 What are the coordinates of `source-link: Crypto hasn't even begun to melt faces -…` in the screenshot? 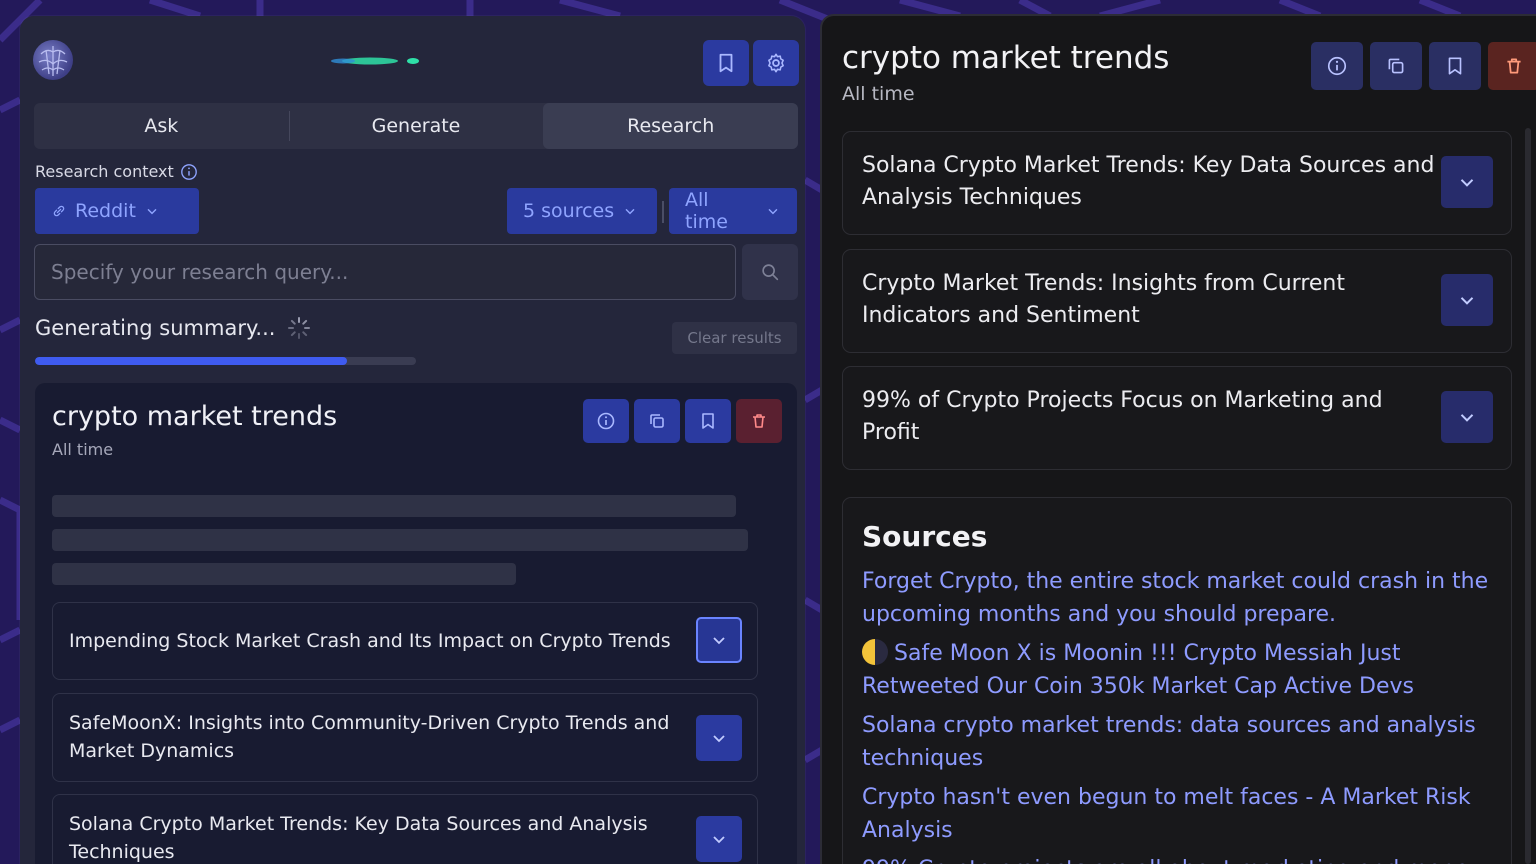 It's located at (1177, 814).